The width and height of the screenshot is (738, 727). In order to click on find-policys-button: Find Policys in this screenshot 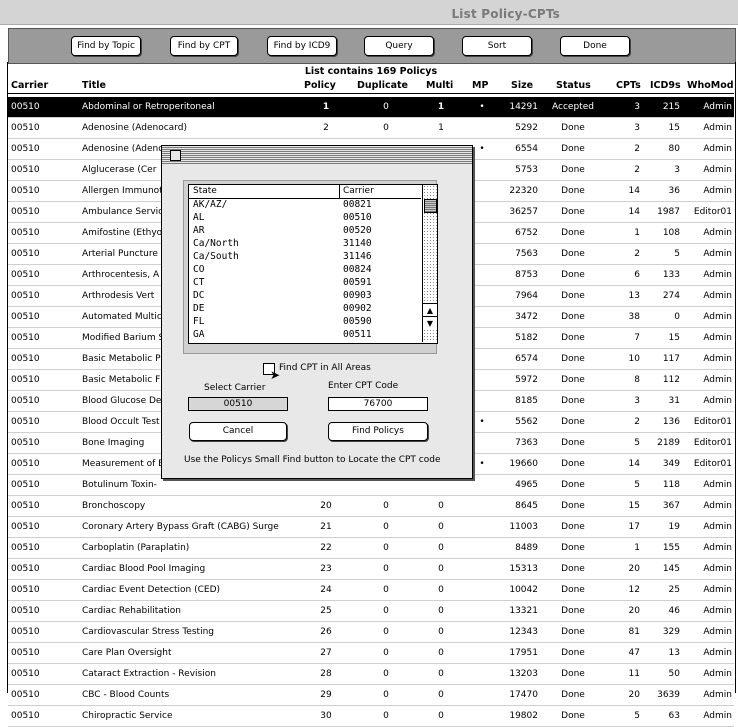, I will do `click(378, 431)`.